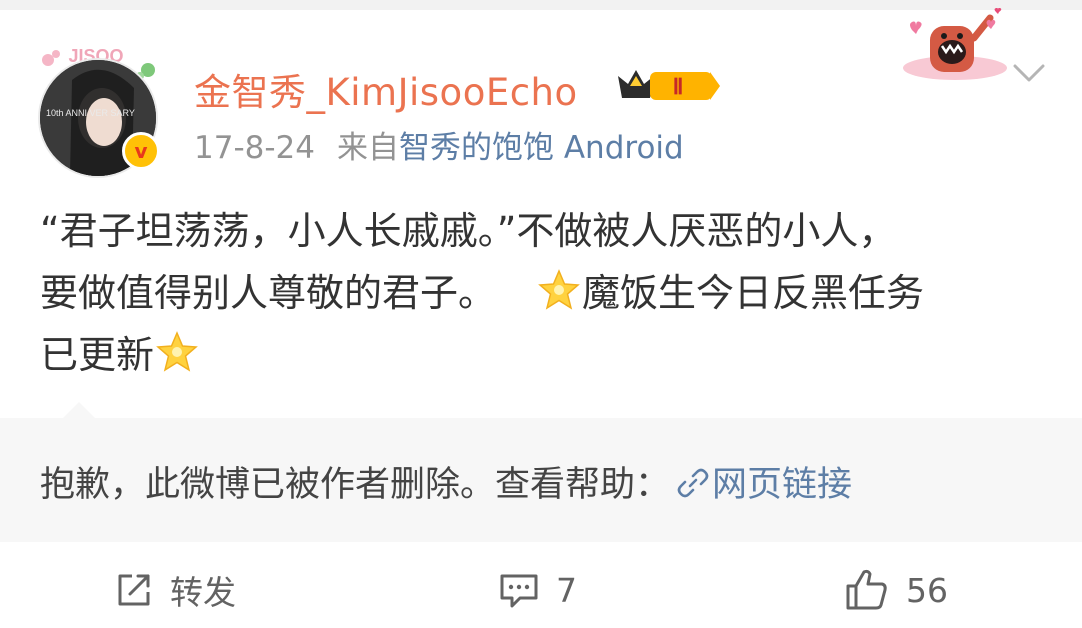 The image size is (1082, 628). I want to click on post-text-line-2b: 魔饭生今日反黑任务, so click(753, 293).